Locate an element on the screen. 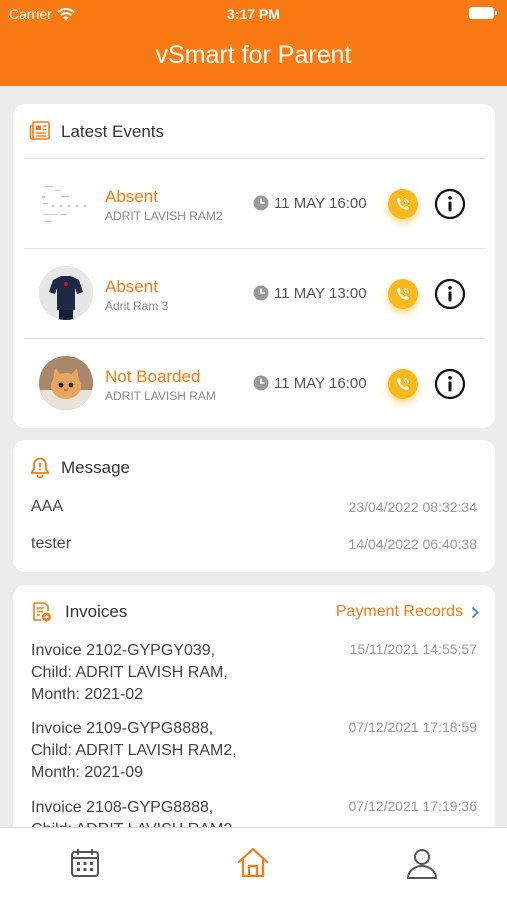  payment-records-link: Payment Records is located at coordinates (407, 612).